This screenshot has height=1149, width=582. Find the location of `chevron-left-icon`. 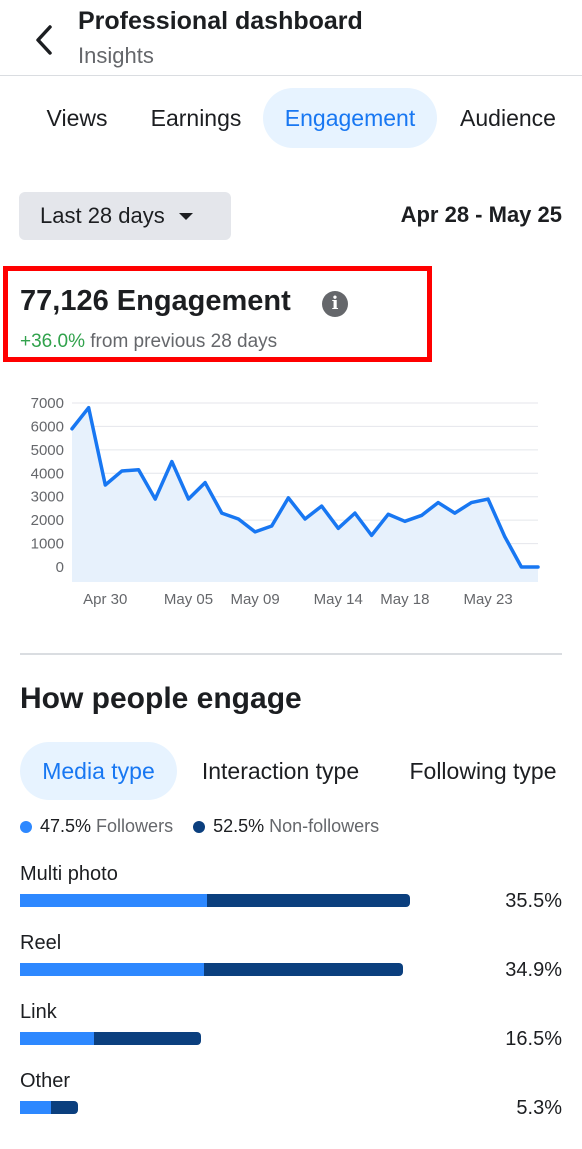

chevron-left-icon is located at coordinates (44, 40).